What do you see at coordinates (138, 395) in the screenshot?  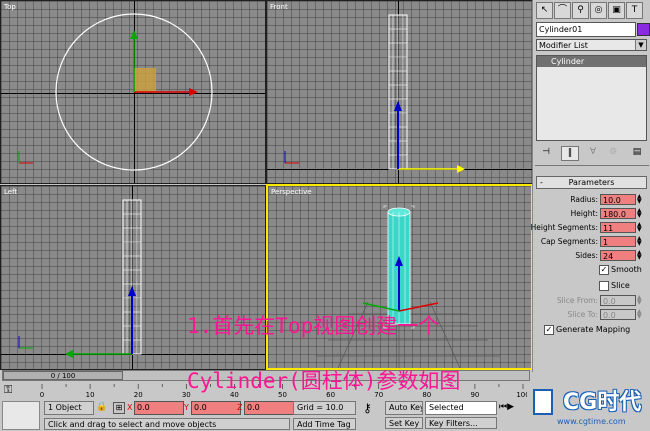 I see `ruler-tick-label: 20` at bounding box center [138, 395].